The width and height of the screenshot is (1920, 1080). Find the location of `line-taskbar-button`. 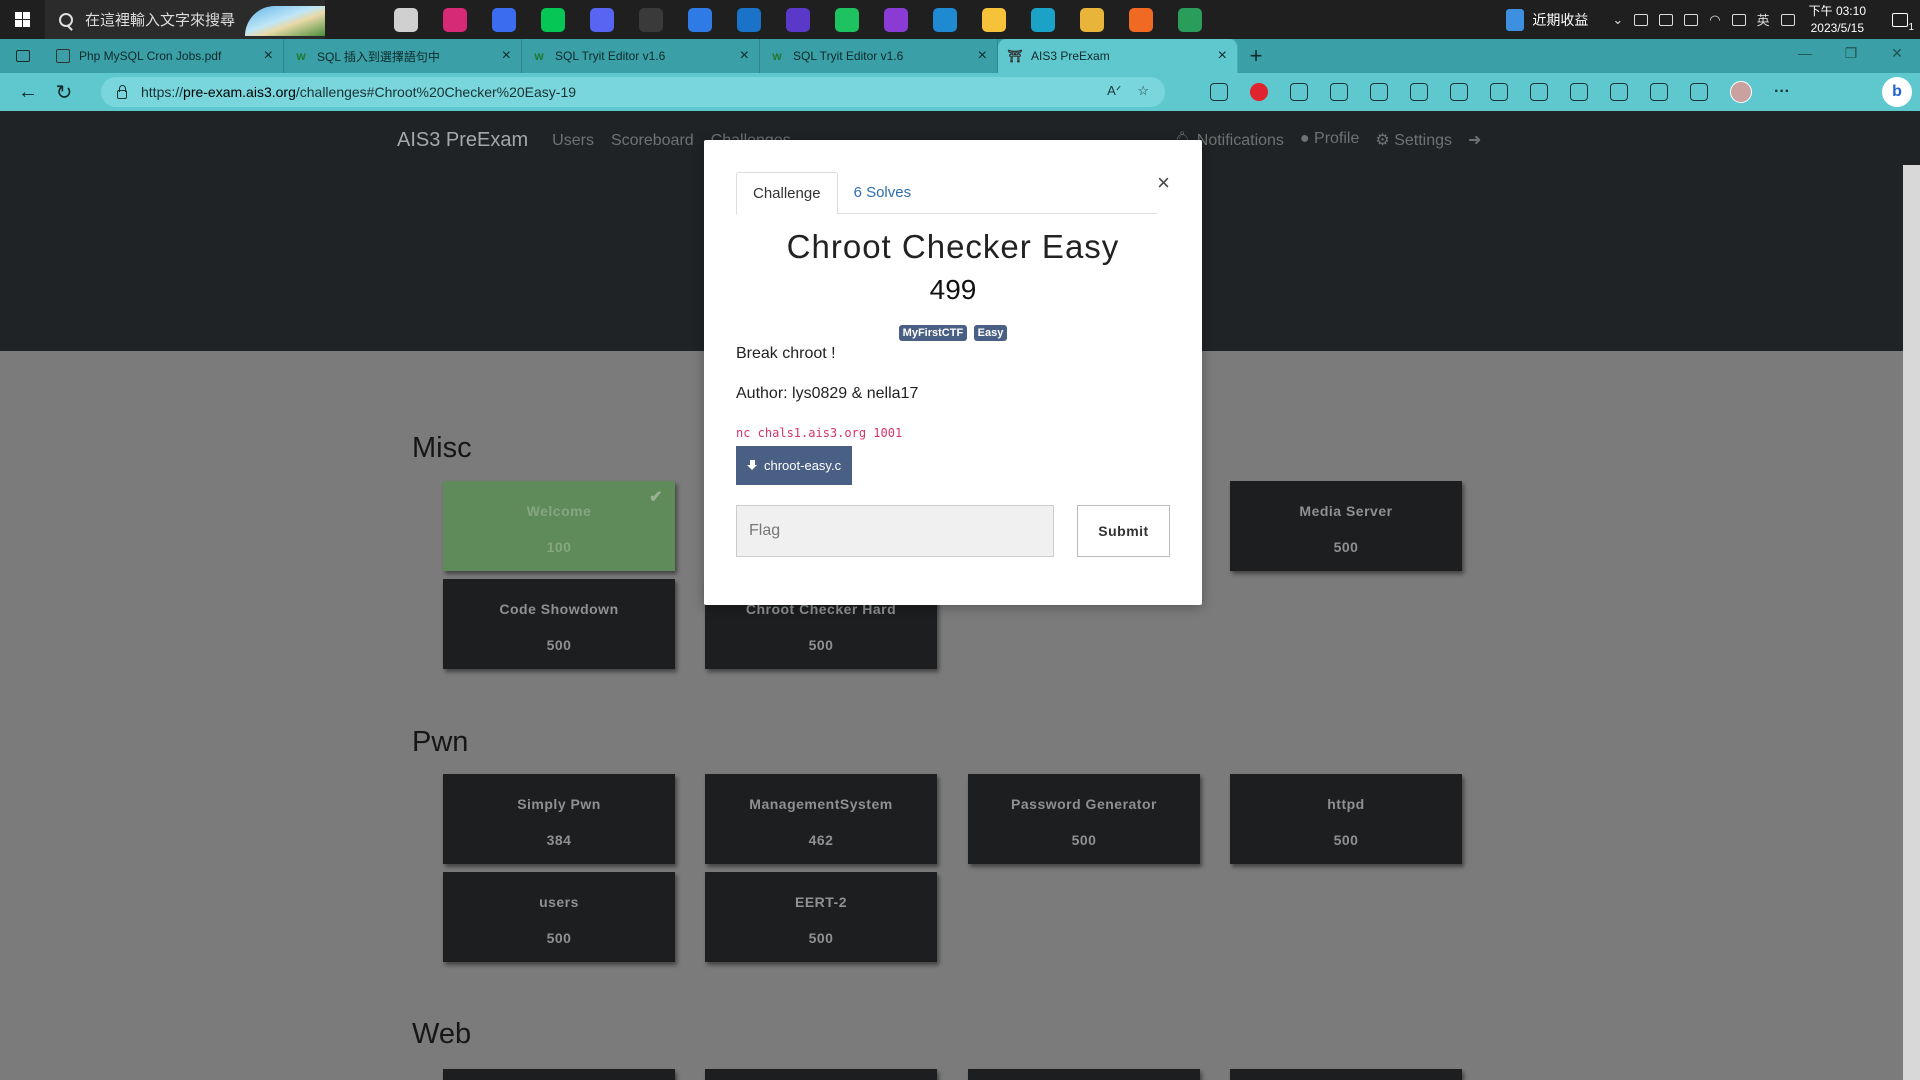

line-taskbar-button is located at coordinates (552, 19).